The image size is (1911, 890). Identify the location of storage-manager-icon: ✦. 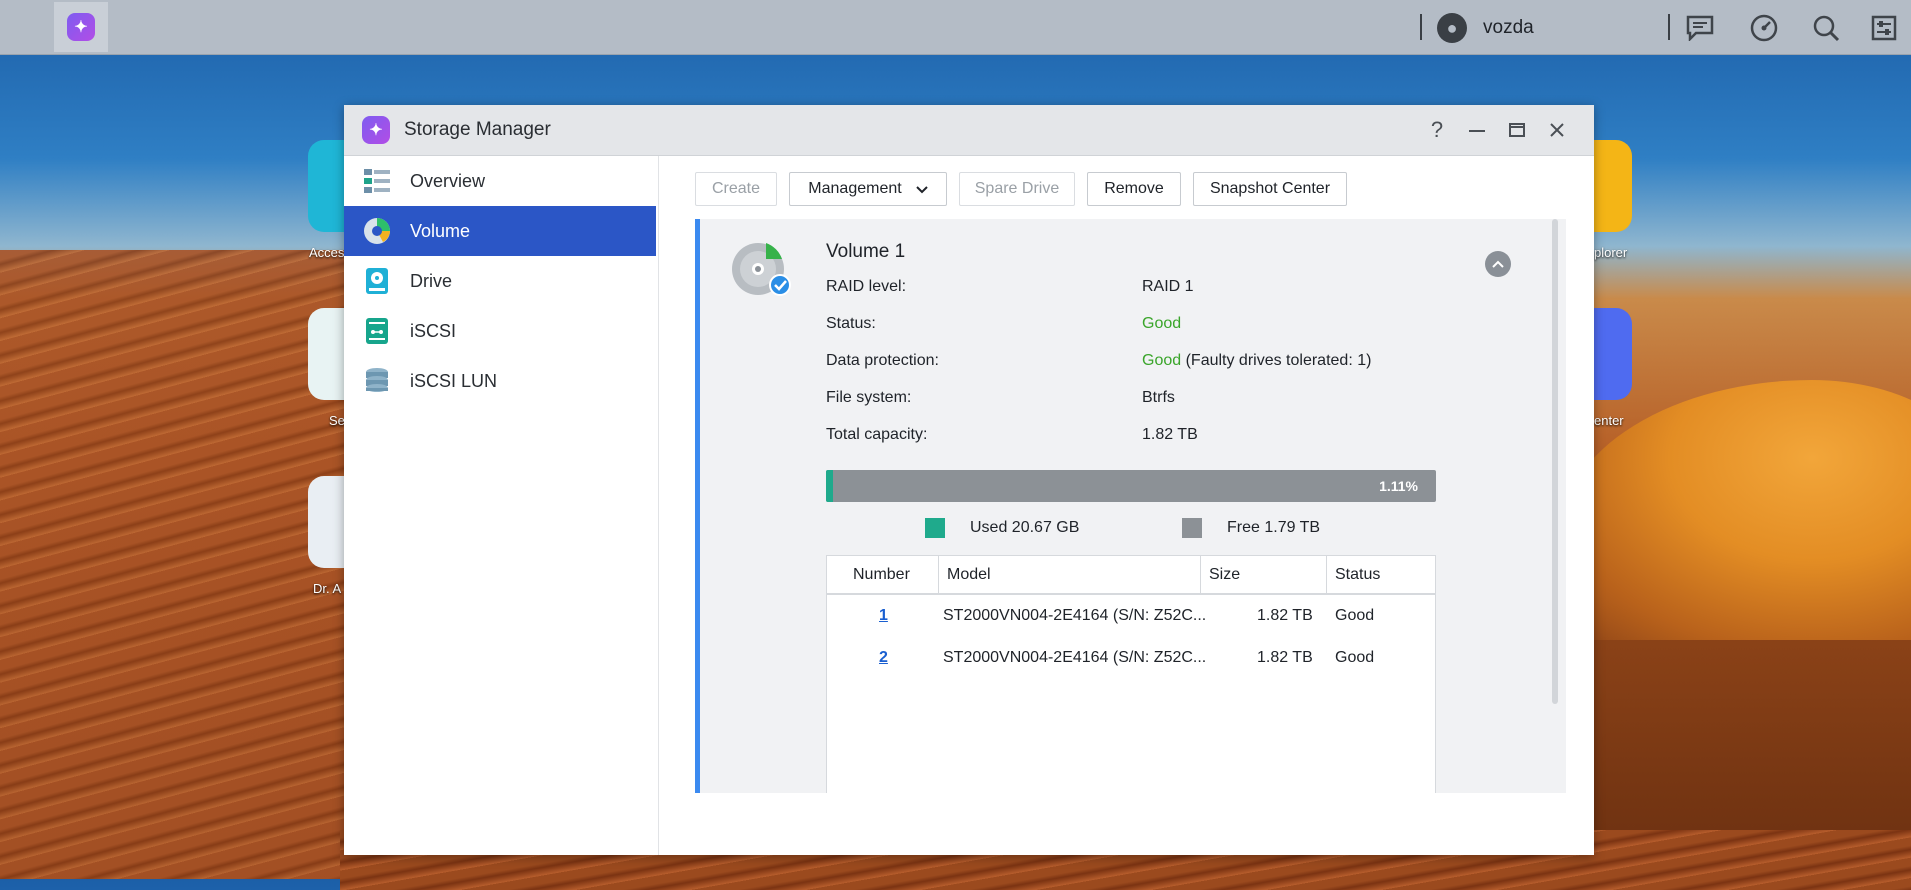
(376, 130).